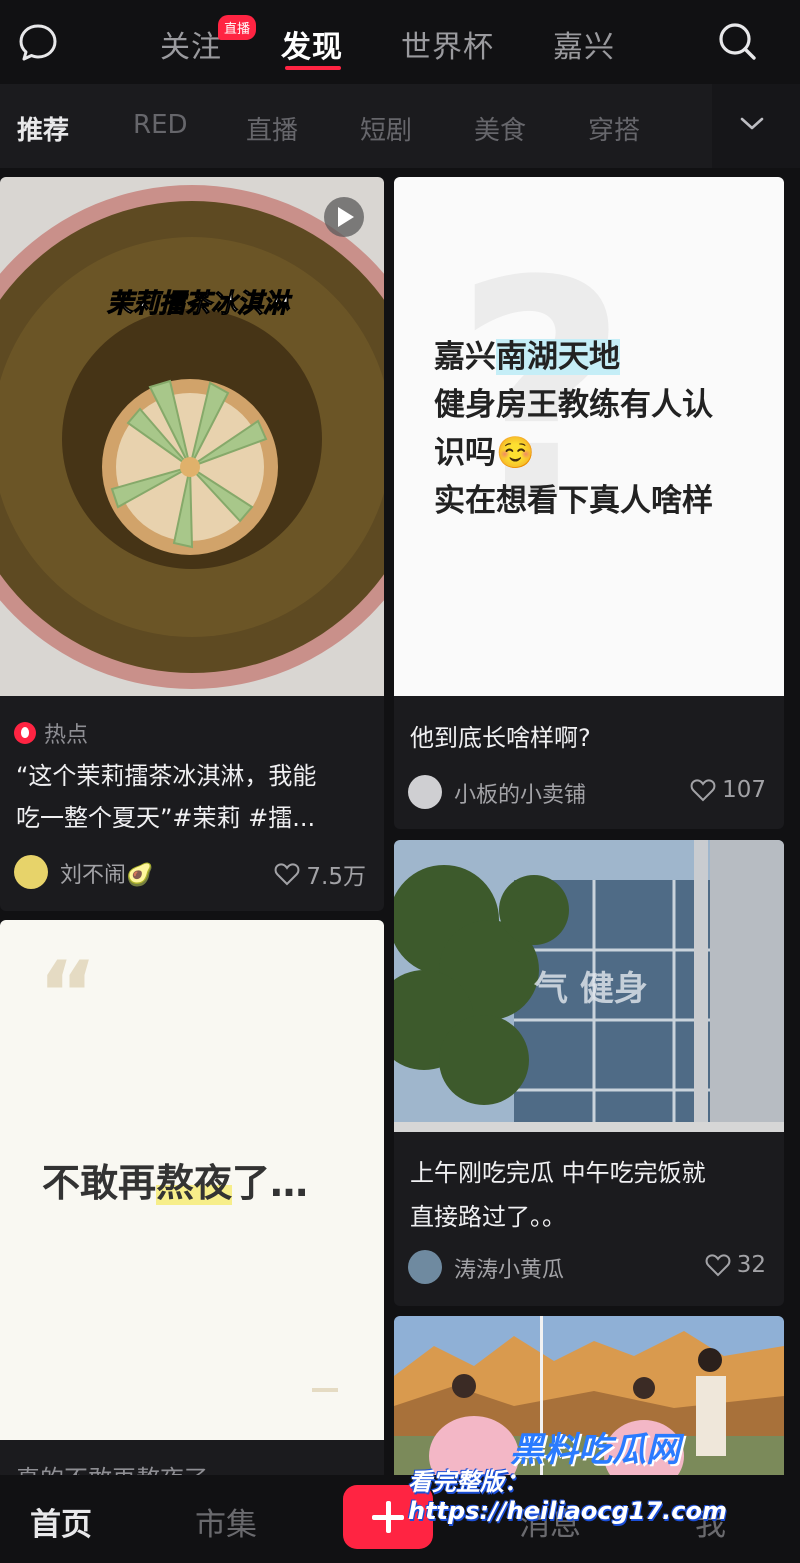  What do you see at coordinates (200, 304) in the screenshot?
I see `cover-title: 茉莉擂茶冰淇淋` at bounding box center [200, 304].